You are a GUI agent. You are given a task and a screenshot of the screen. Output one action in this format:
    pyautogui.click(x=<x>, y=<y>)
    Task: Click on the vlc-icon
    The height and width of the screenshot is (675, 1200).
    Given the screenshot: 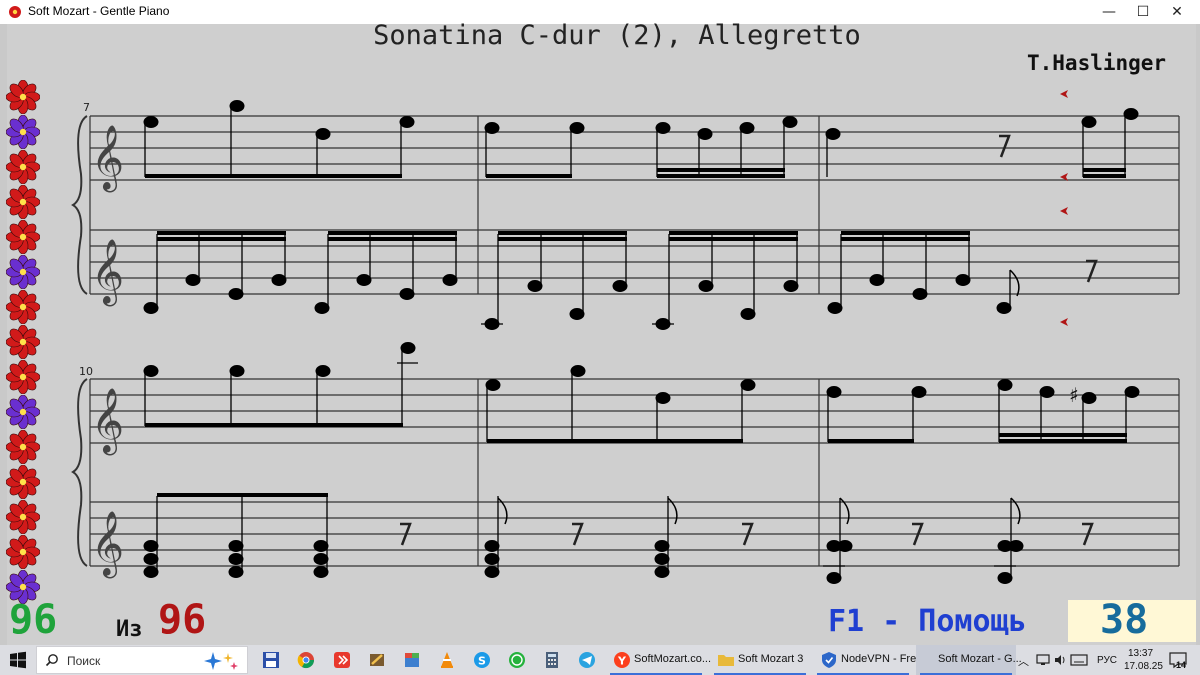 What is the action you would take?
    pyautogui.click(x=447, y=660)
    